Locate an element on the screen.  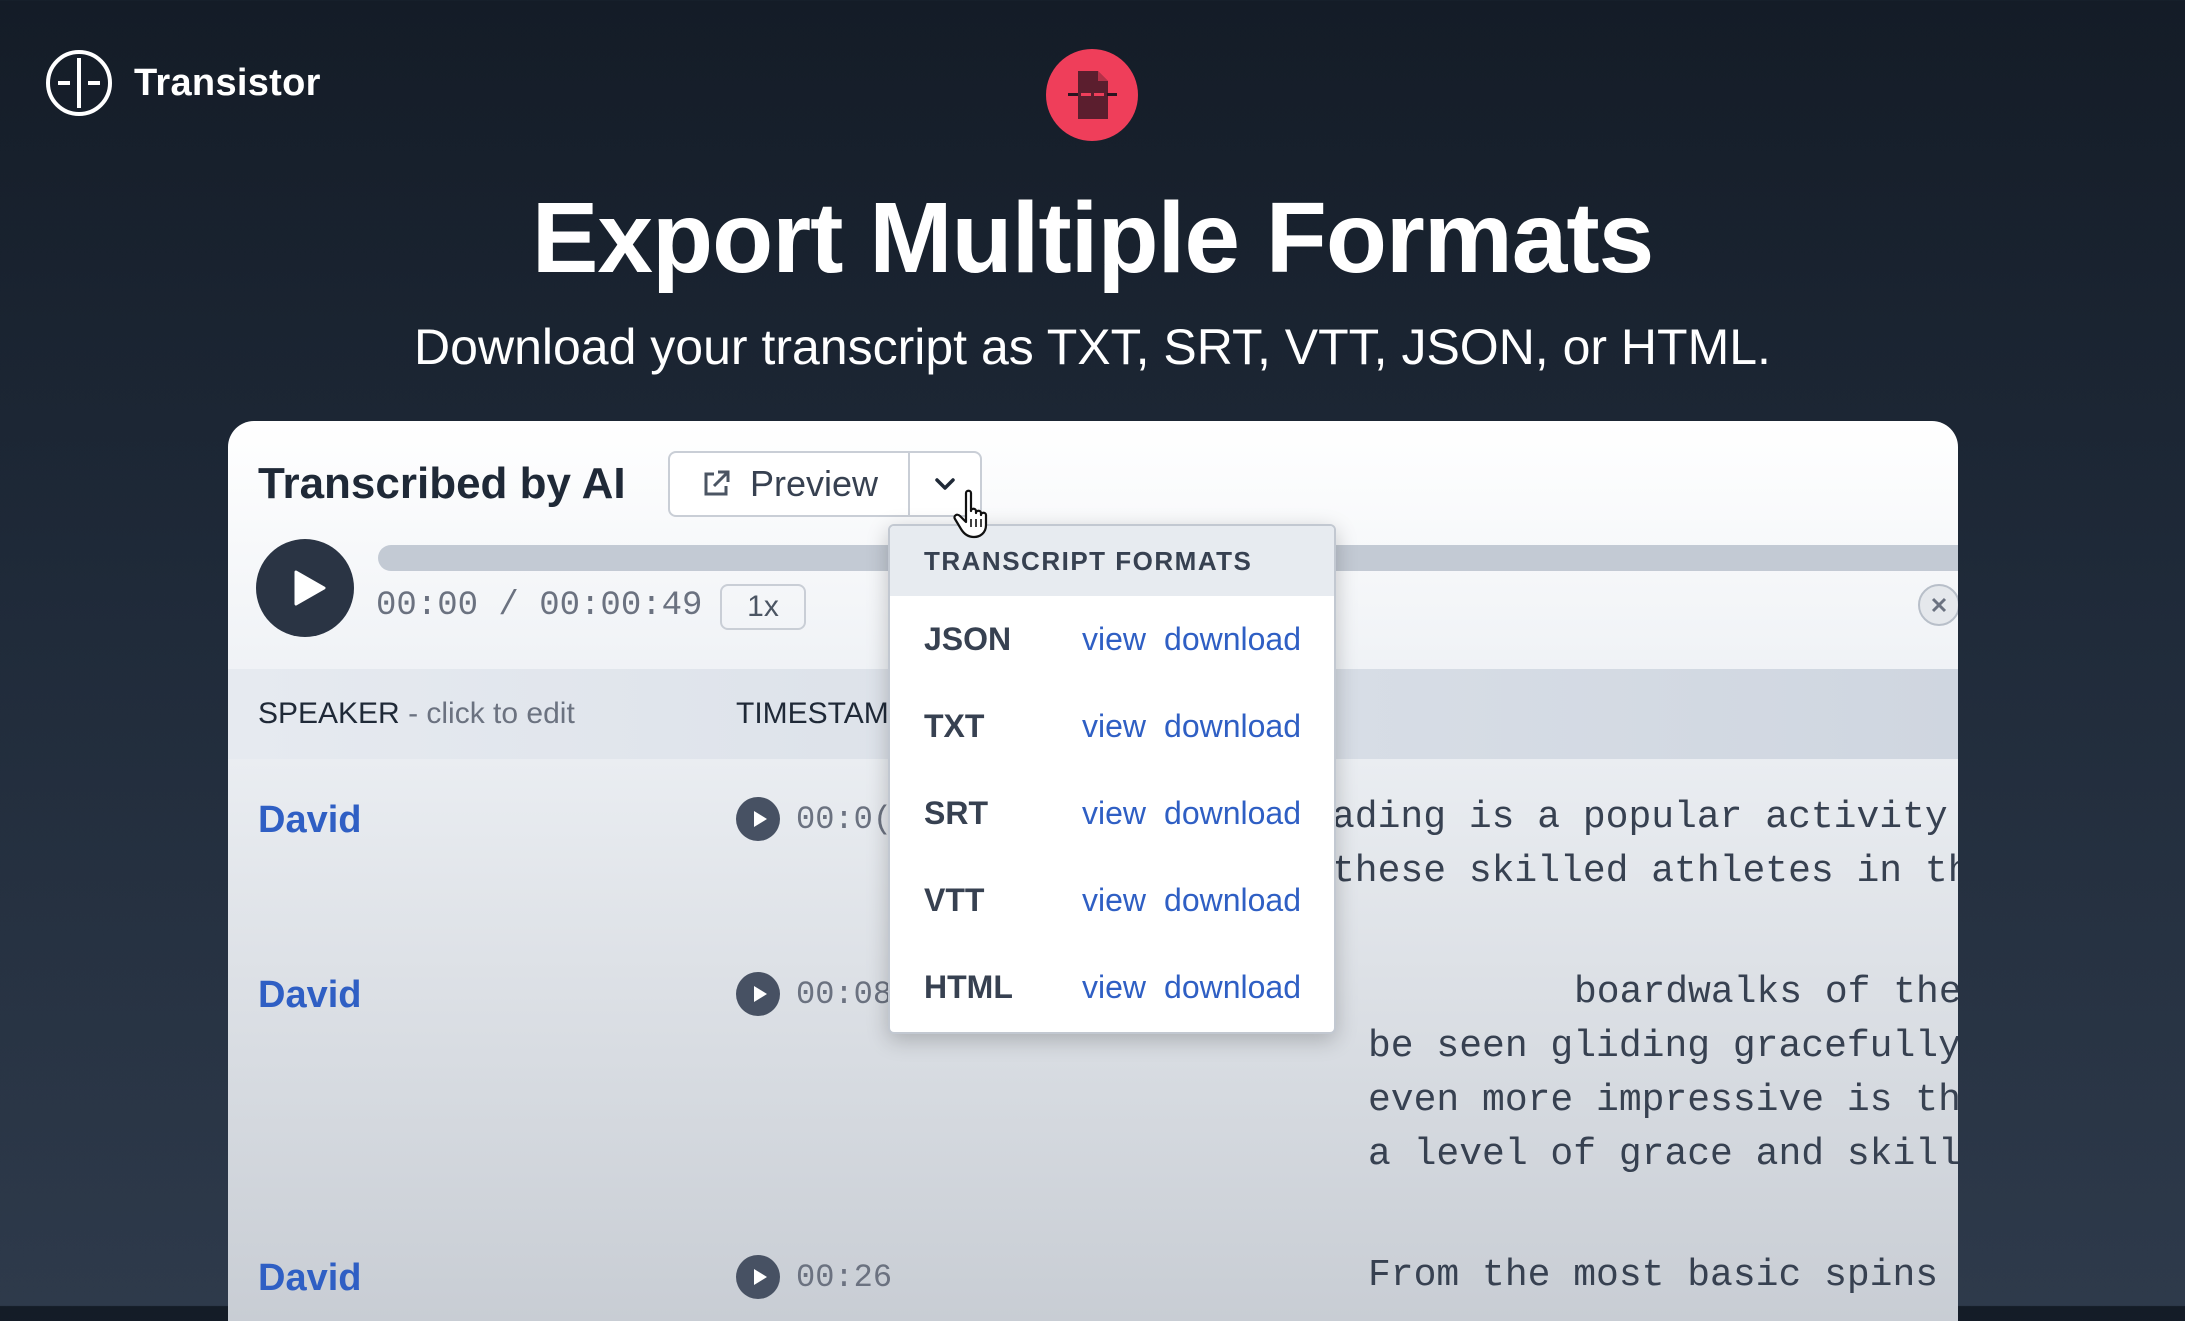
format-label: TXT is located at coordinates (954, 726).